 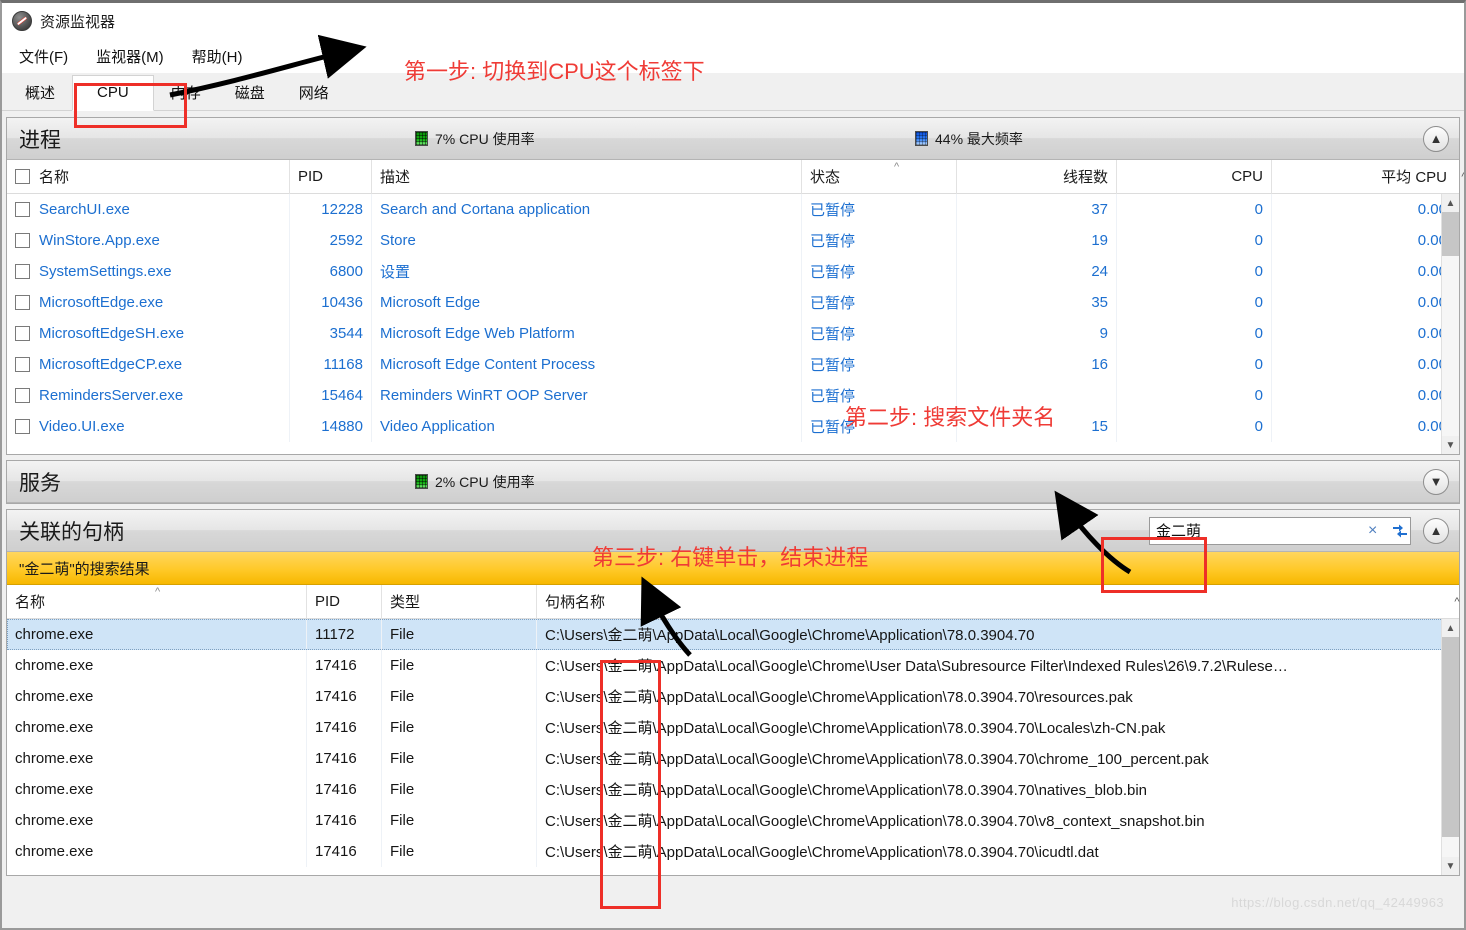 I want to click on col-cpu: CPU, so click(x=1194, y=176).